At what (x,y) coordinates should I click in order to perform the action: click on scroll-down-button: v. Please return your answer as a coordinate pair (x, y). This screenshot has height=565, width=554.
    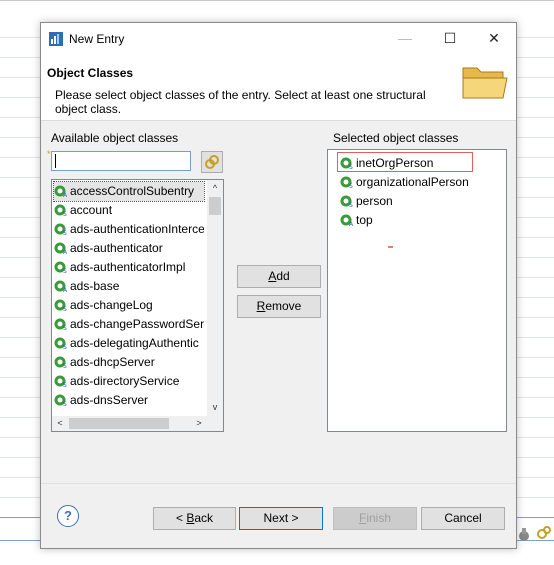
    Looking at the image, I should click on (215, 407).